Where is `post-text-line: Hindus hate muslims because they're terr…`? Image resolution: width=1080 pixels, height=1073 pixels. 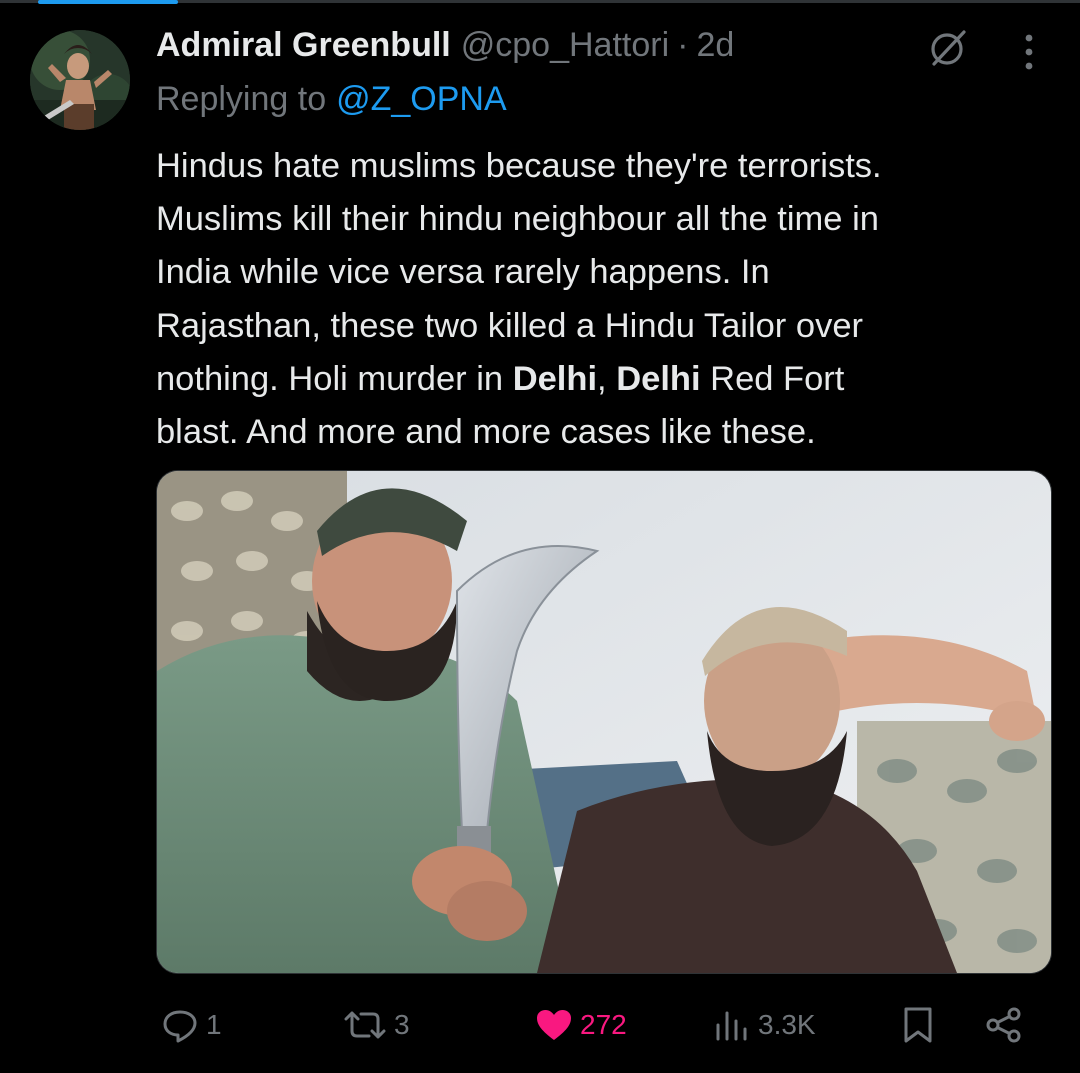
post-text-line: Hindus hate muslims because they're terr… is located at coordinates (519, 166).